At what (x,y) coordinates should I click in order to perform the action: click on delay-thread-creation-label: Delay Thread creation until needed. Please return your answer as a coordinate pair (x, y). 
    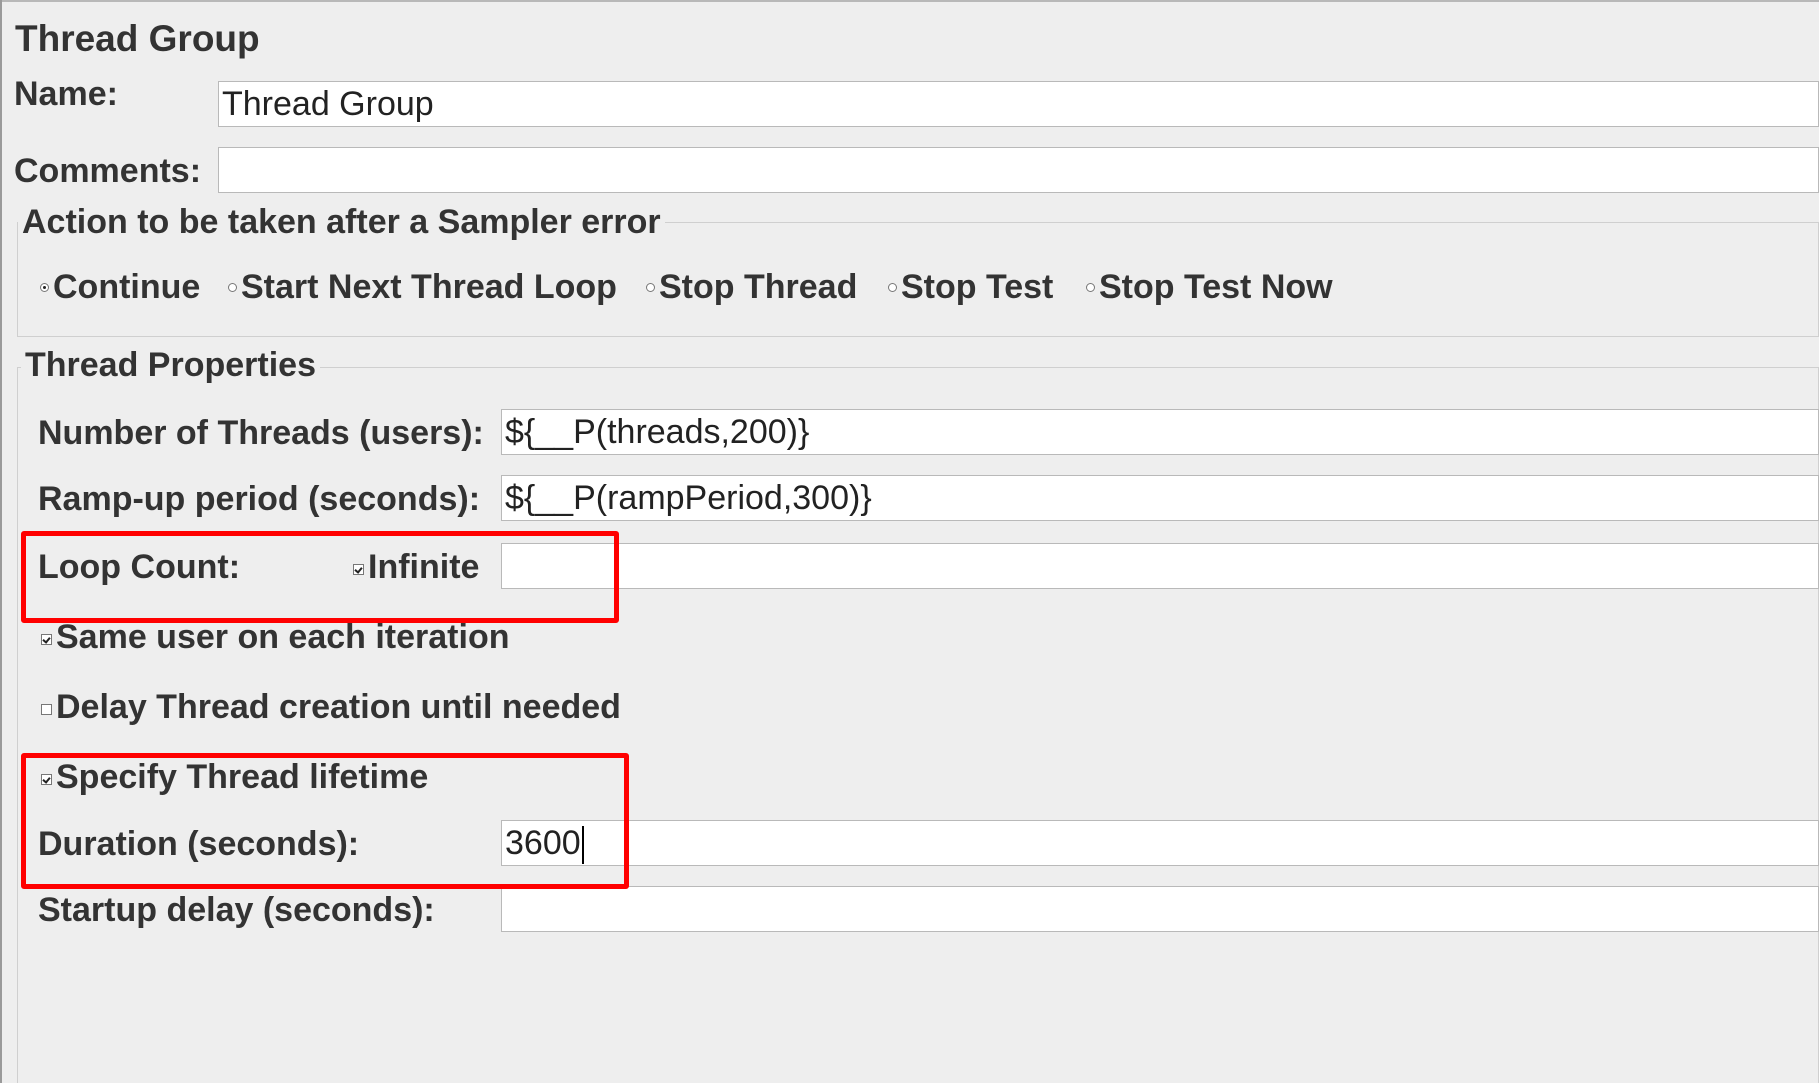
    Looking at the image, I should click on (338, 707).